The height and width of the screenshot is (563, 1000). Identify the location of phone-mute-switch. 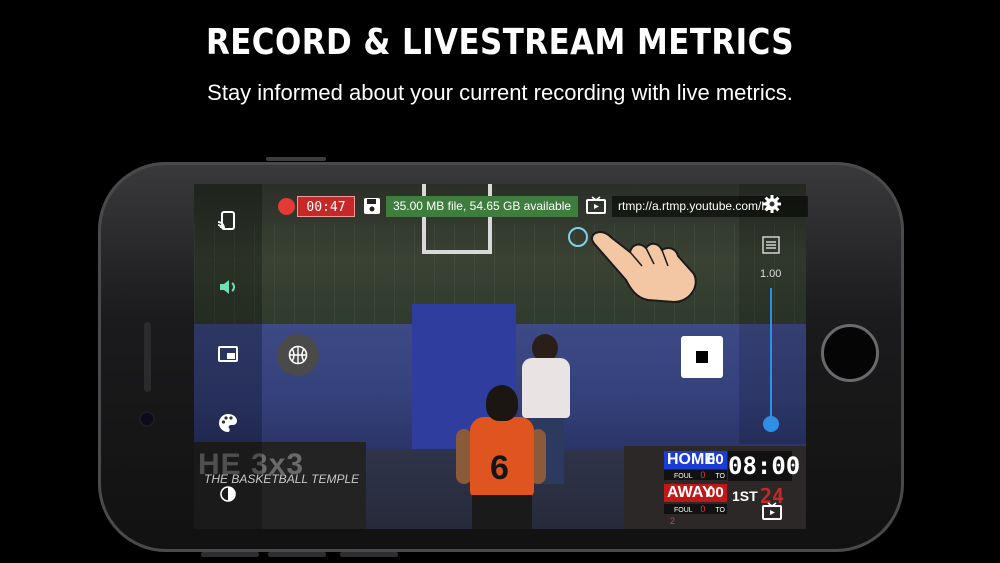
(369, 554).